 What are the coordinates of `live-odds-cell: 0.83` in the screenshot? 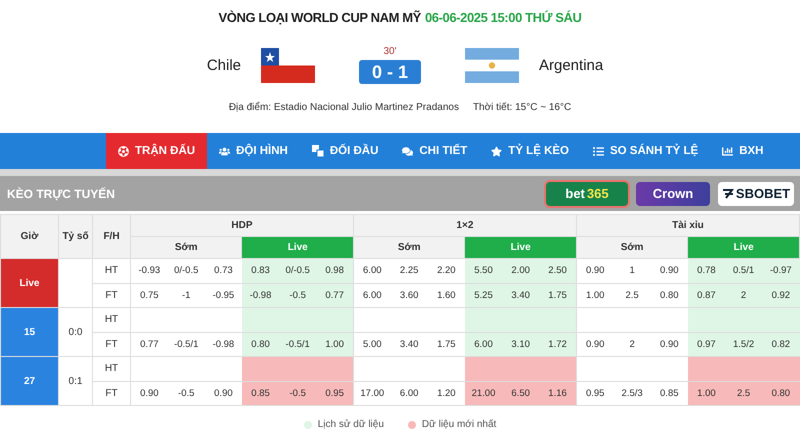 It's located at (261, 270).